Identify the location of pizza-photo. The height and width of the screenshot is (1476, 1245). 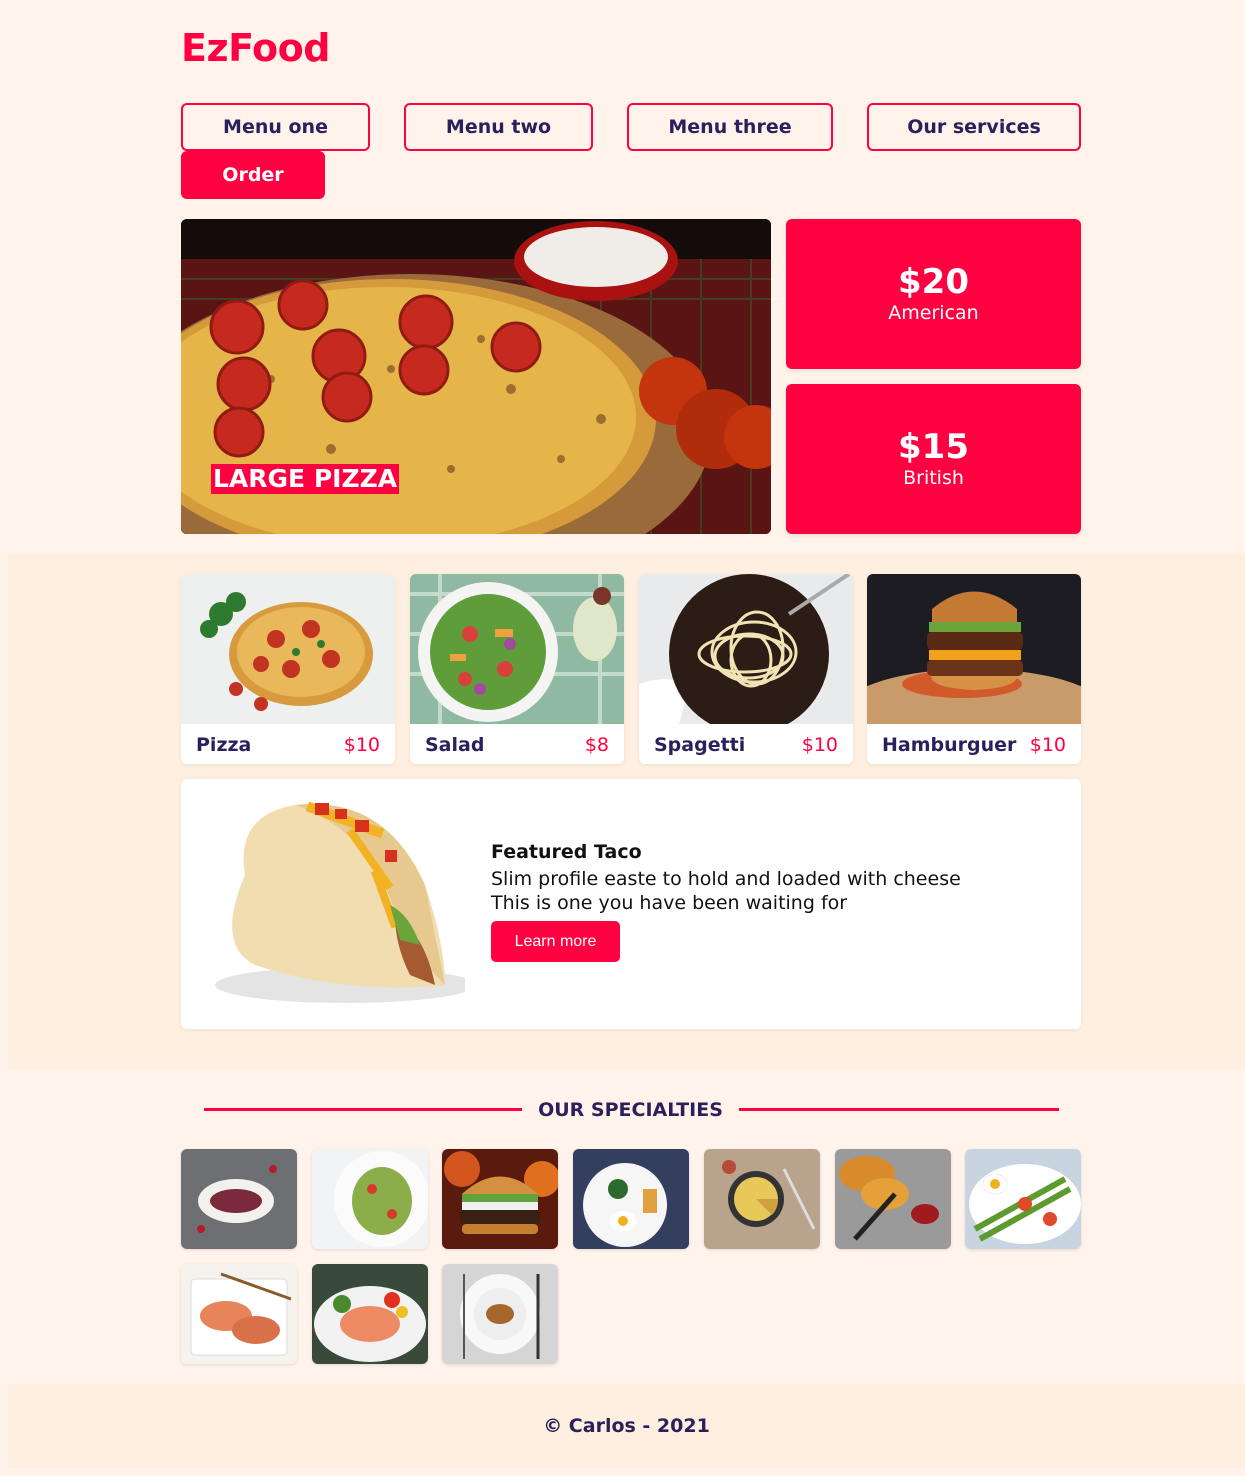
(288, 649).